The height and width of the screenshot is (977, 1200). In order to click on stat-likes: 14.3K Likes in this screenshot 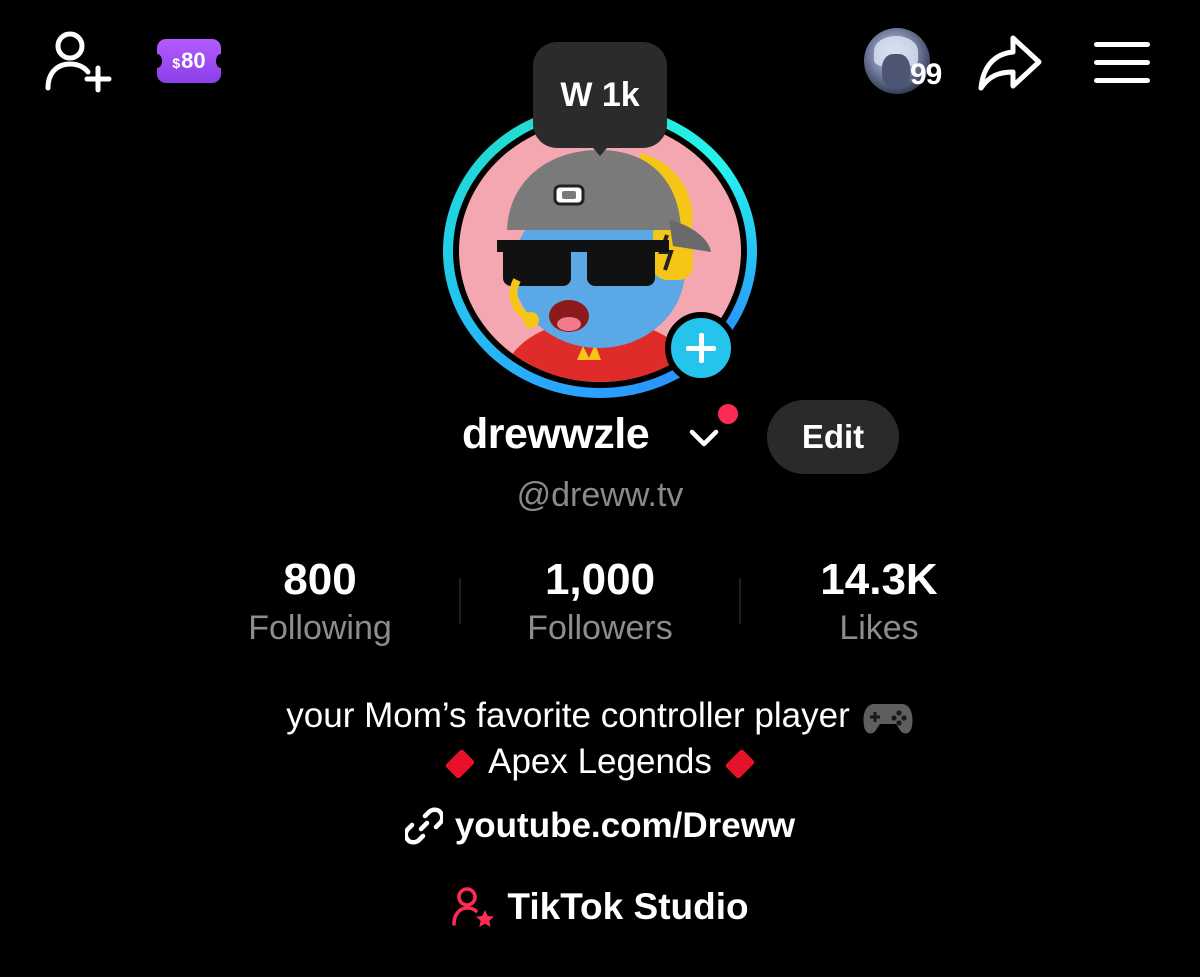, I will do `click(879, 601)`.